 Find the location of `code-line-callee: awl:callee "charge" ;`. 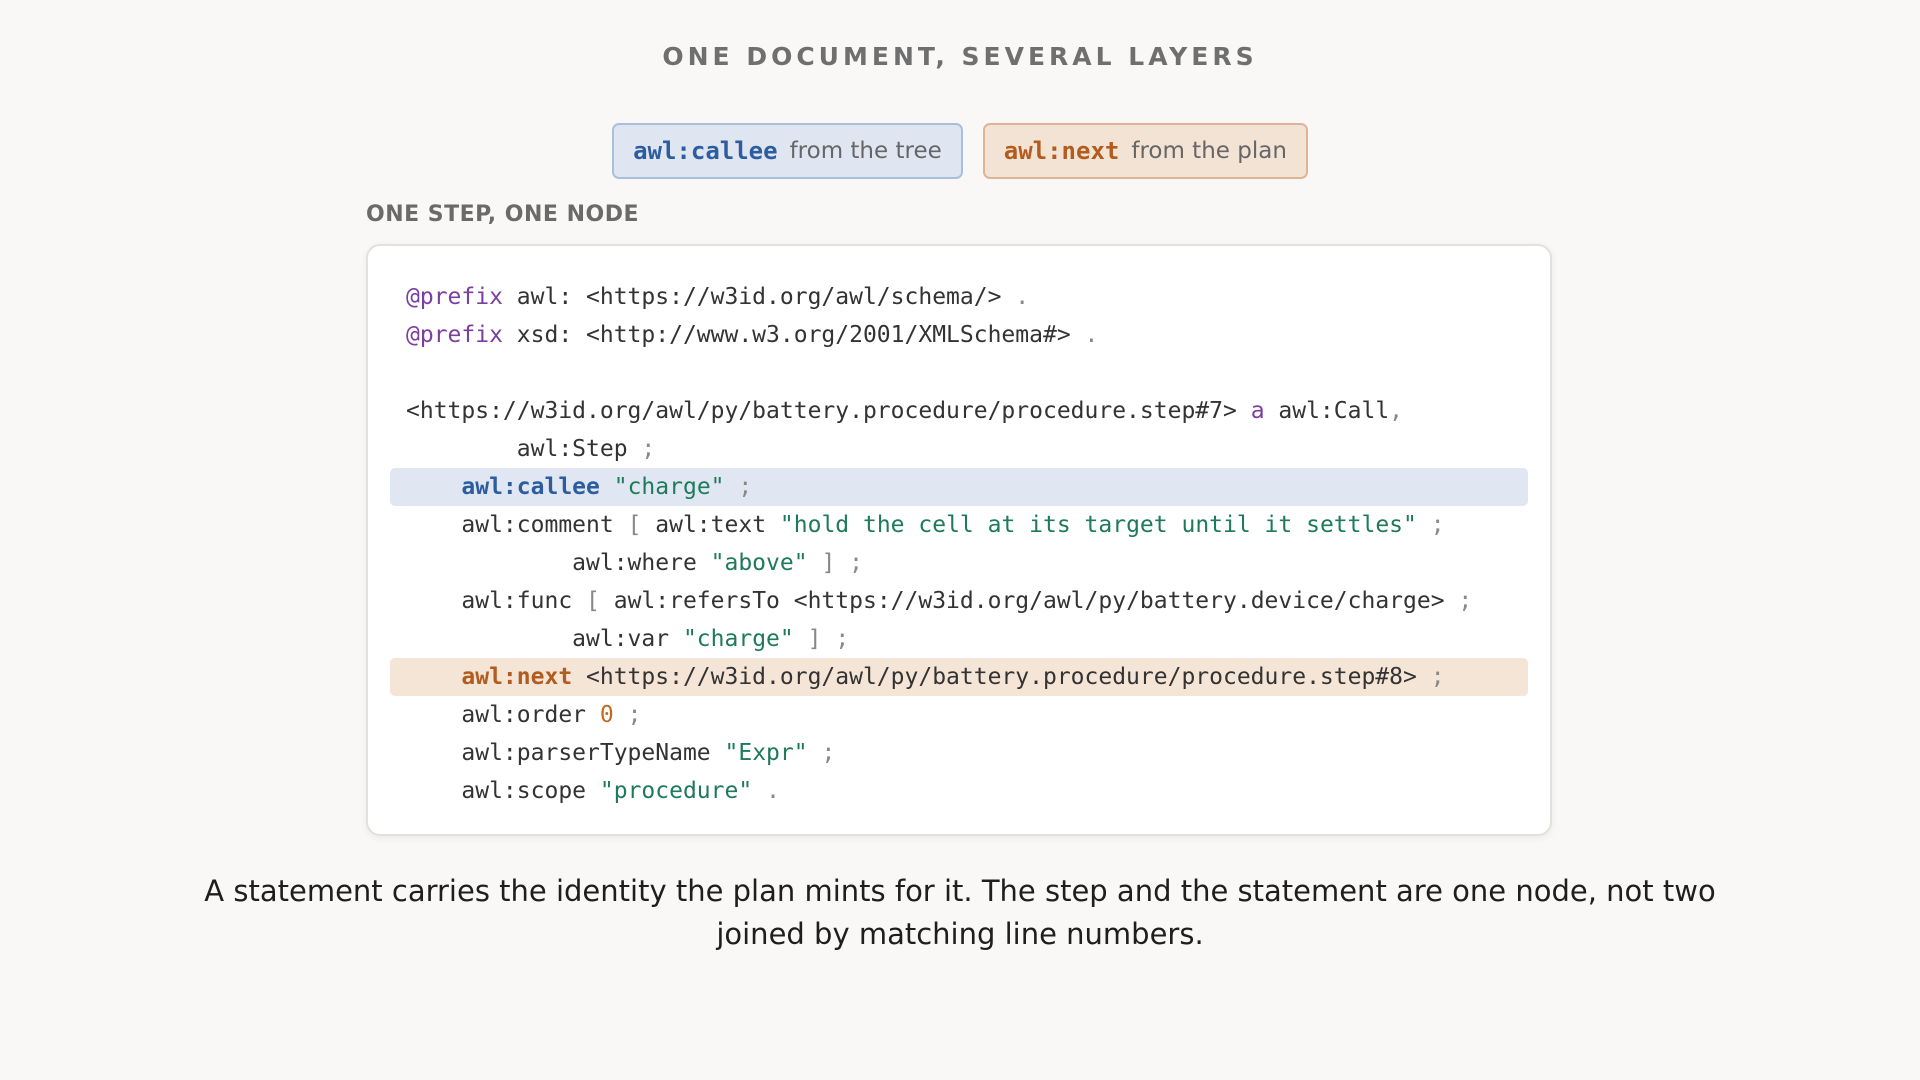

code-line-callee: awl:callee "charge" ; is located at coordinates (959, 487).